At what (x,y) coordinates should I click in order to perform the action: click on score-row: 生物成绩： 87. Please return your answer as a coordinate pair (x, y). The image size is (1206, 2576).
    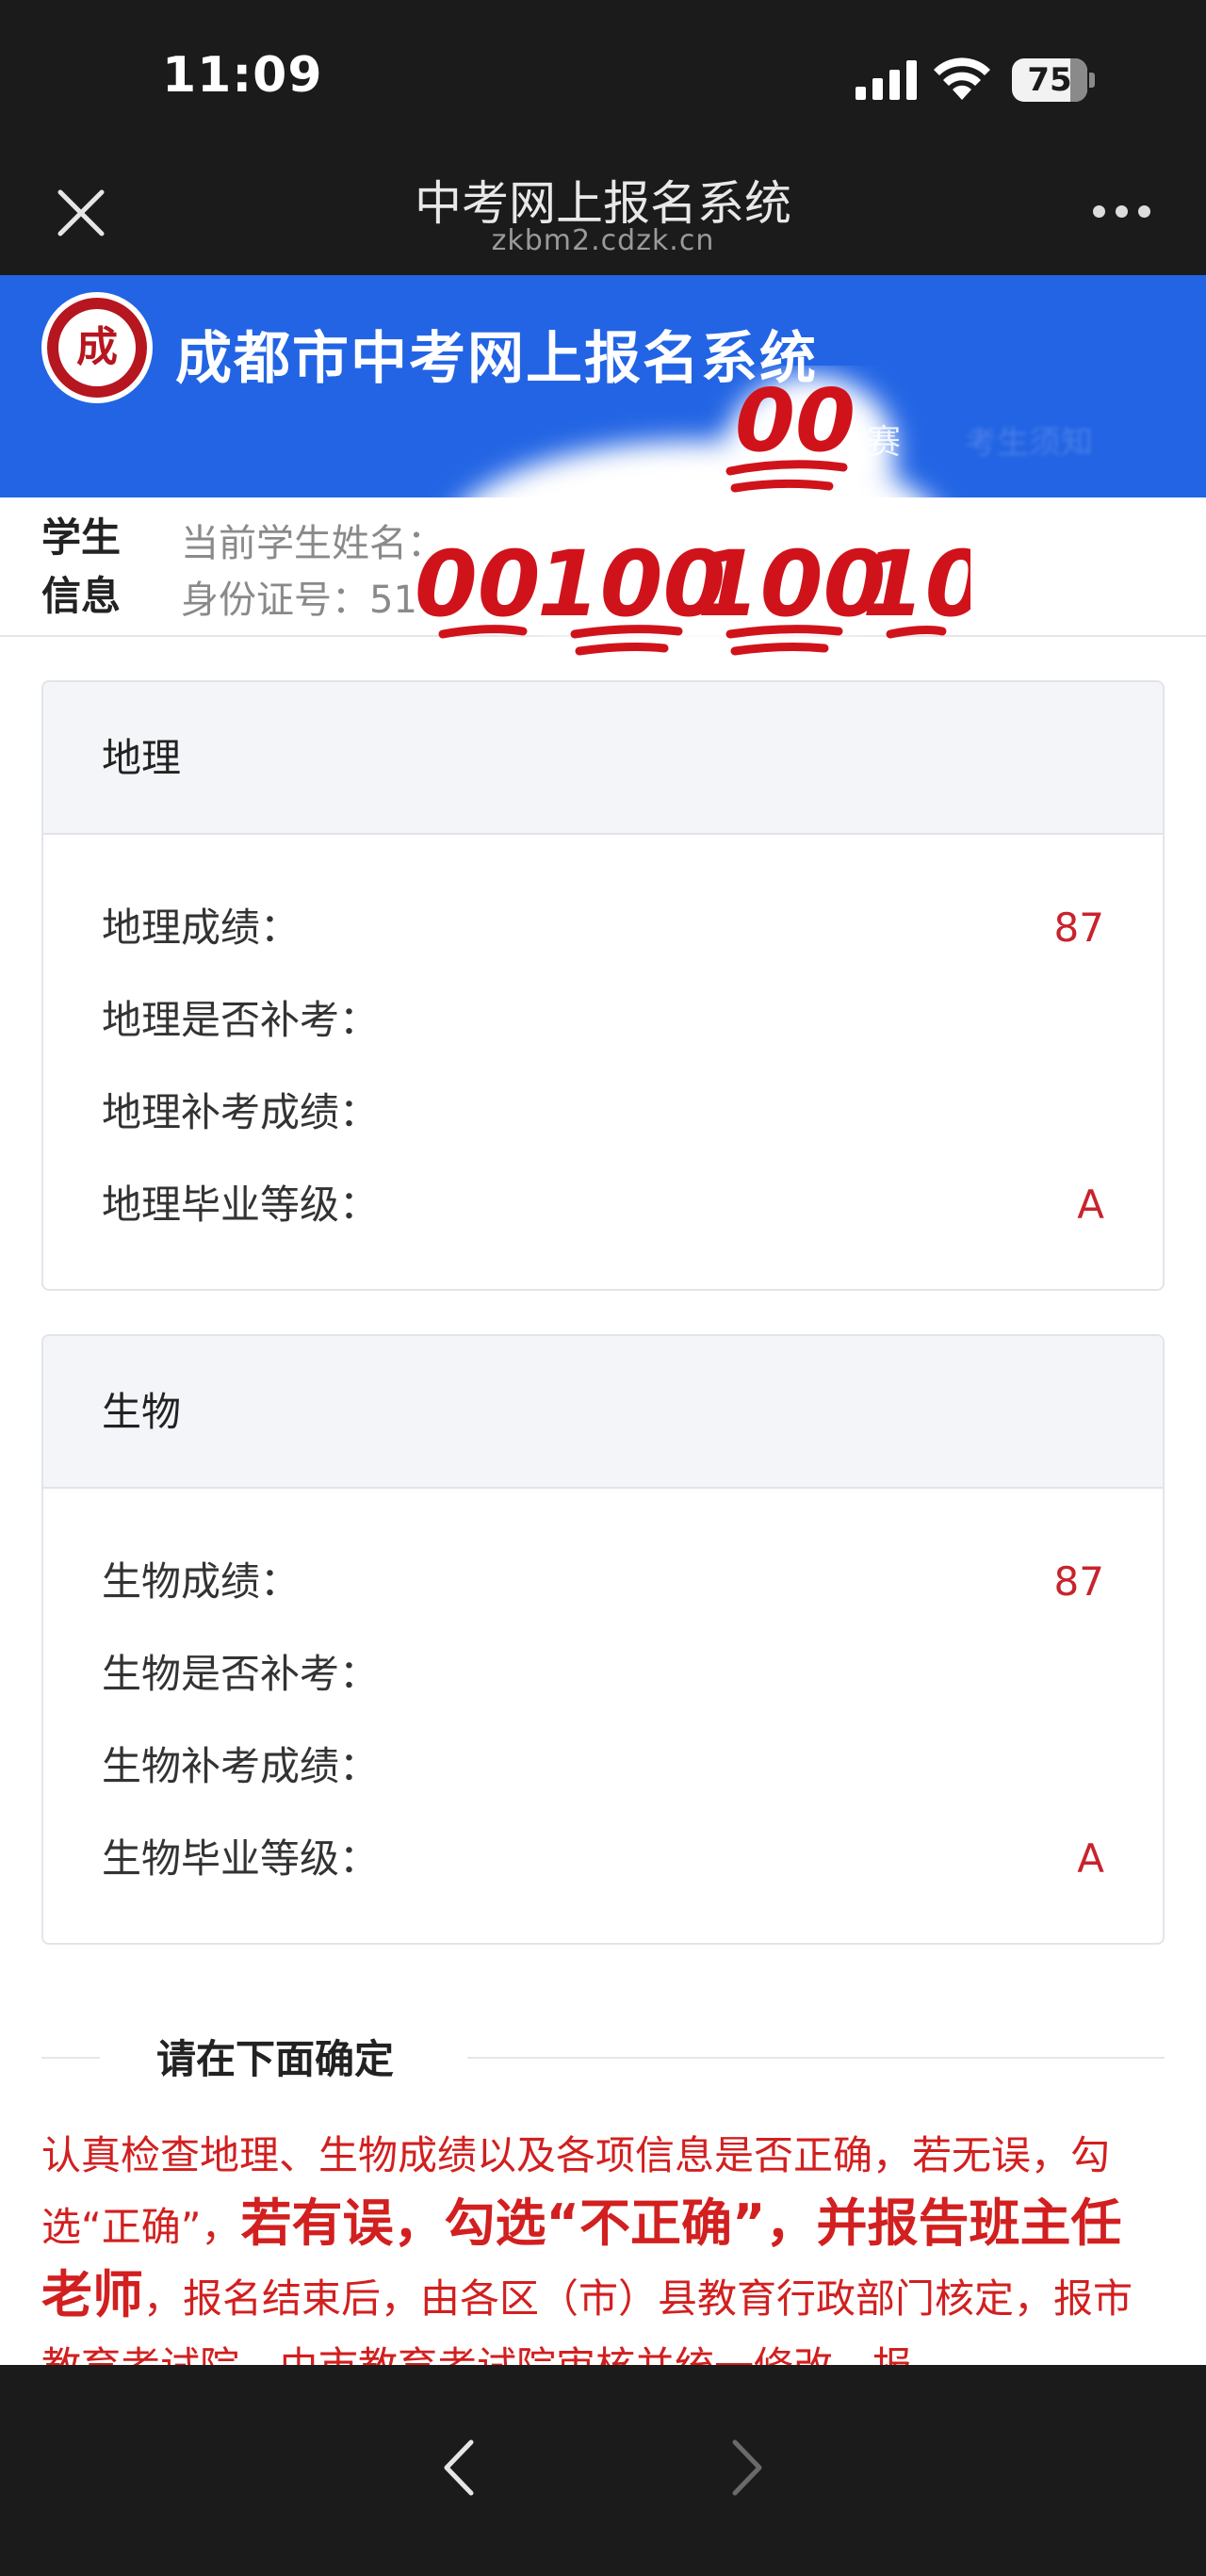
    Looking at the image, I should click on (603, 1582).